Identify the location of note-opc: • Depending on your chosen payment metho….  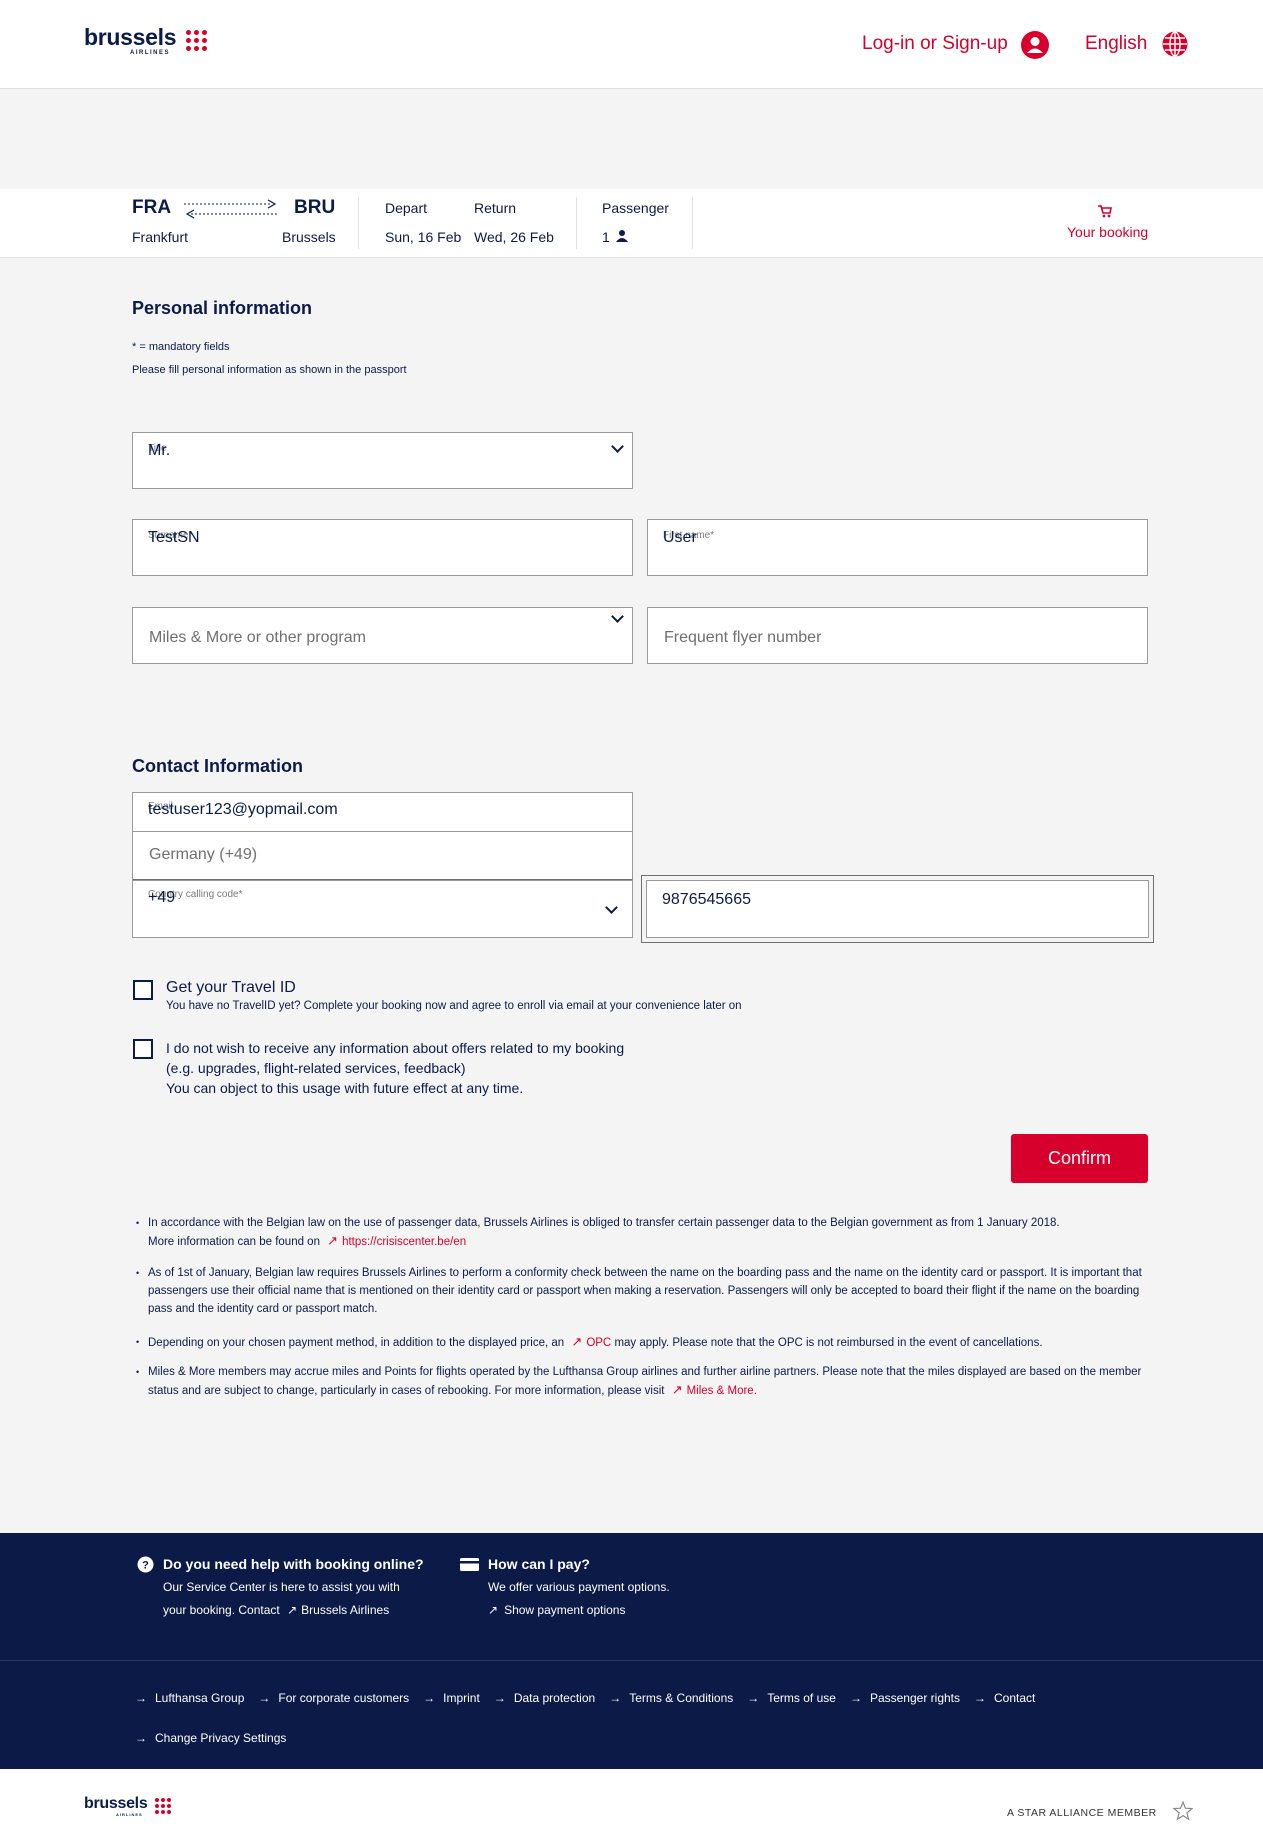
(641, 1342).